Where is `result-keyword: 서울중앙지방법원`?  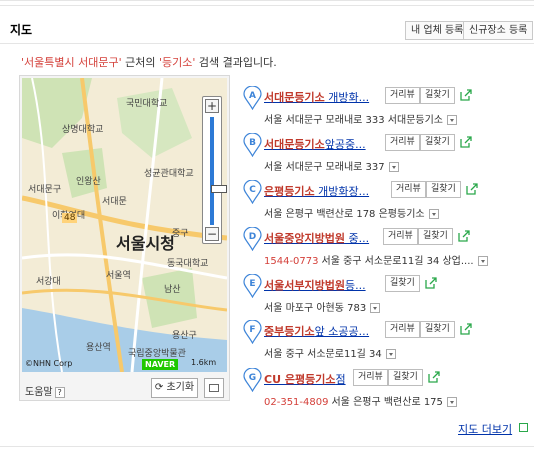
result-keyword: 서울중앙지방법원 is located at coordinates (304, 238).